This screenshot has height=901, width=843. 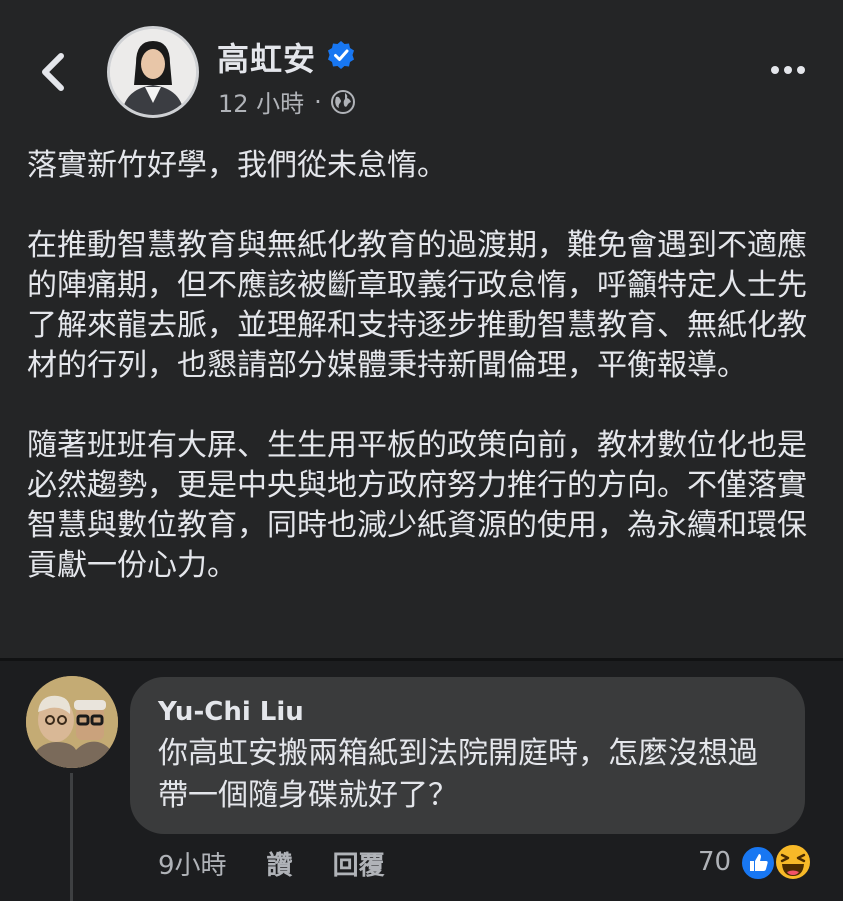 What do you see at coordinates (788, 70) in the screenshot?
I see `more-dots-icon` at bounding box center [788, 70].